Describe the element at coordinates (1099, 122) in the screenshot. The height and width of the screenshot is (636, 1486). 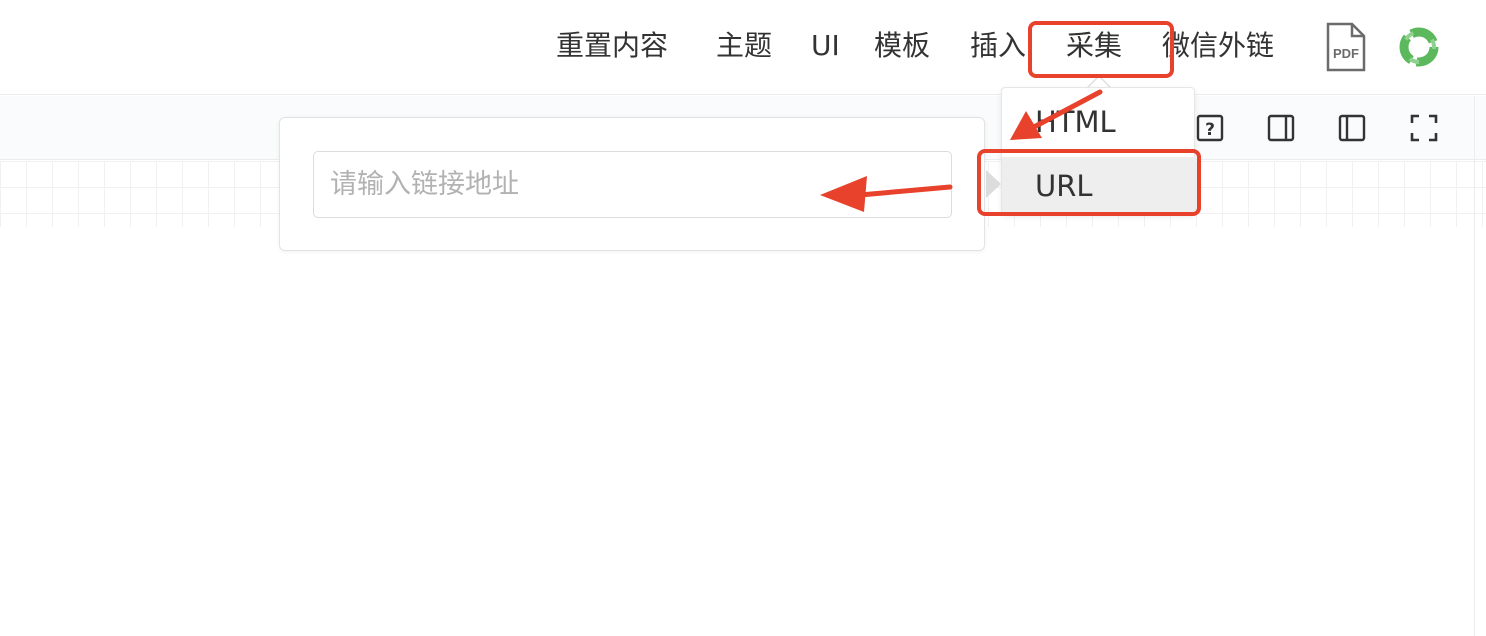
I see `dropdown-item-html: HTML` at that location.